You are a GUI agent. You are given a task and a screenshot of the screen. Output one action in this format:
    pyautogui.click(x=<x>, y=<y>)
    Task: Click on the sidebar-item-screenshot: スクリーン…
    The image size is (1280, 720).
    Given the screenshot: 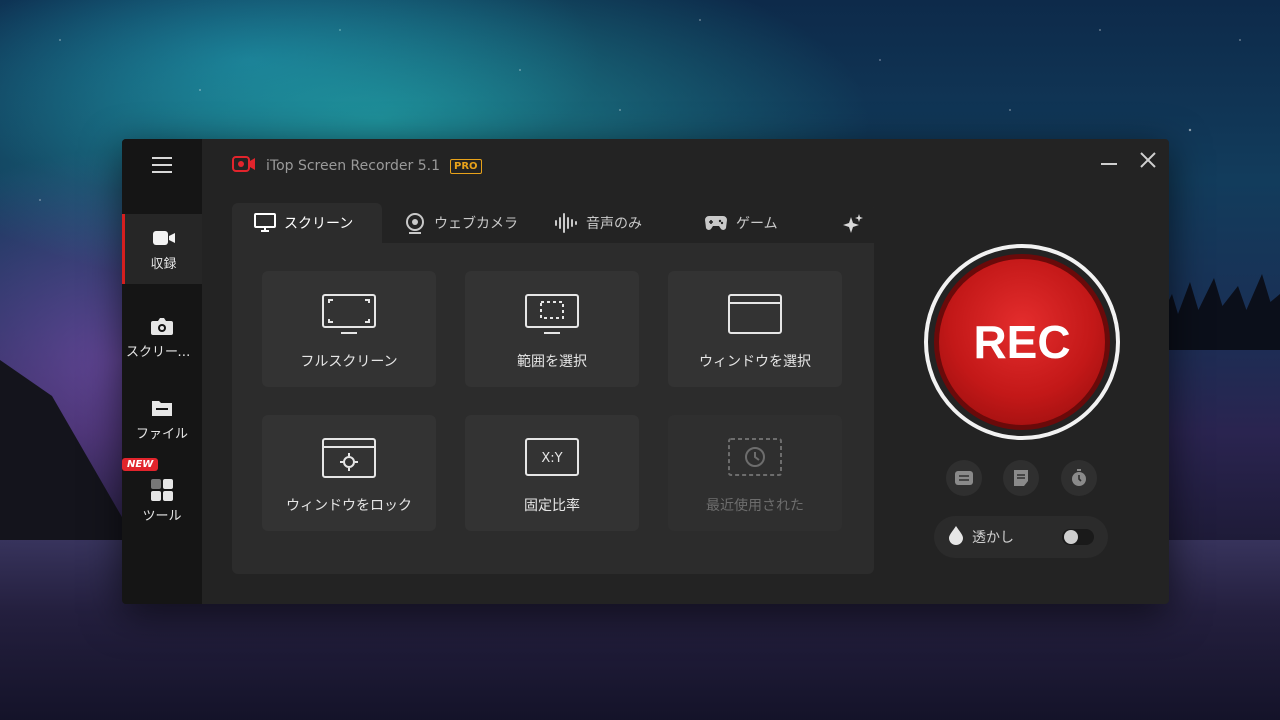 What is the action you would take?
    pyautogui.click(x=162, y=337)
    